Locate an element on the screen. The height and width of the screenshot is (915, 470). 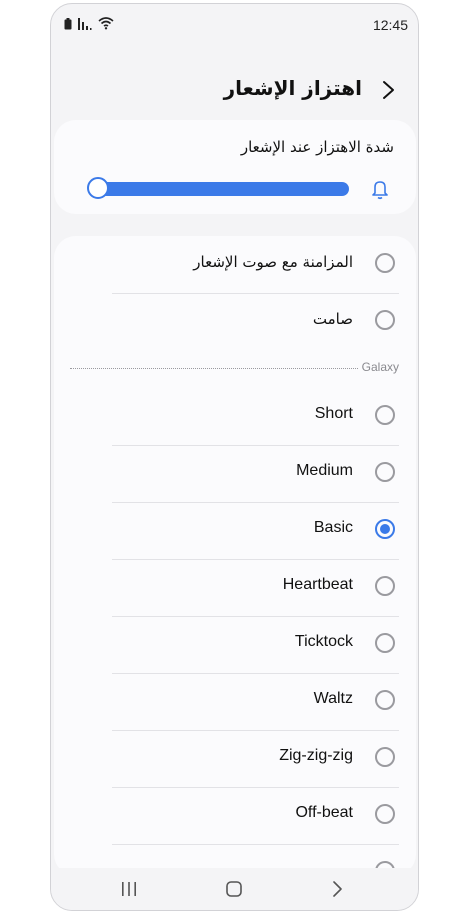
section-header-galaxy: Galaxy is located at coordinates (235, 371).